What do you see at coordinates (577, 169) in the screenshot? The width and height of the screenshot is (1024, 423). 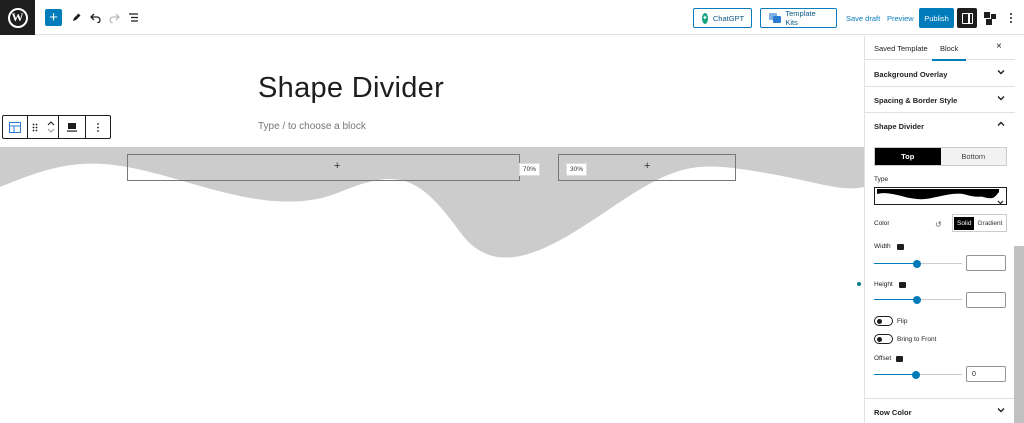 I see `column-width-badge: 30%` at bounding box center [577, 169].